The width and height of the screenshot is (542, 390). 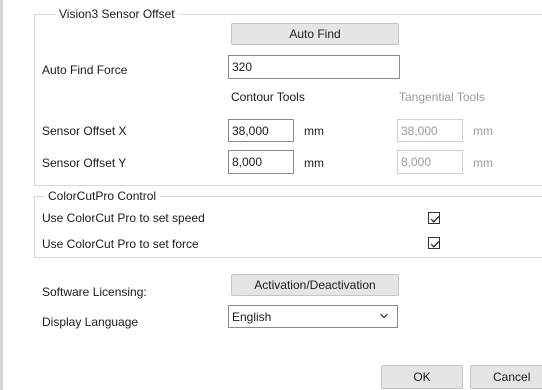 I want to click on auto-find-force-input: 320, so click(x=314, y=67).